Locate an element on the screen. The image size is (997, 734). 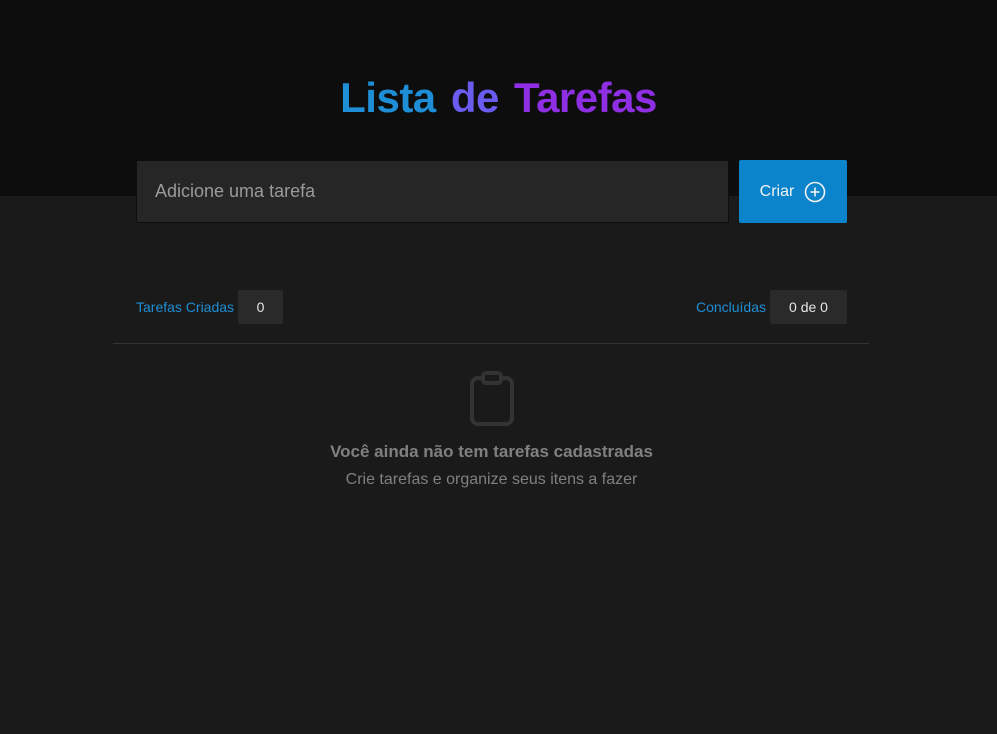
created-counter-value: 0 is located at coordinates (261, 307).